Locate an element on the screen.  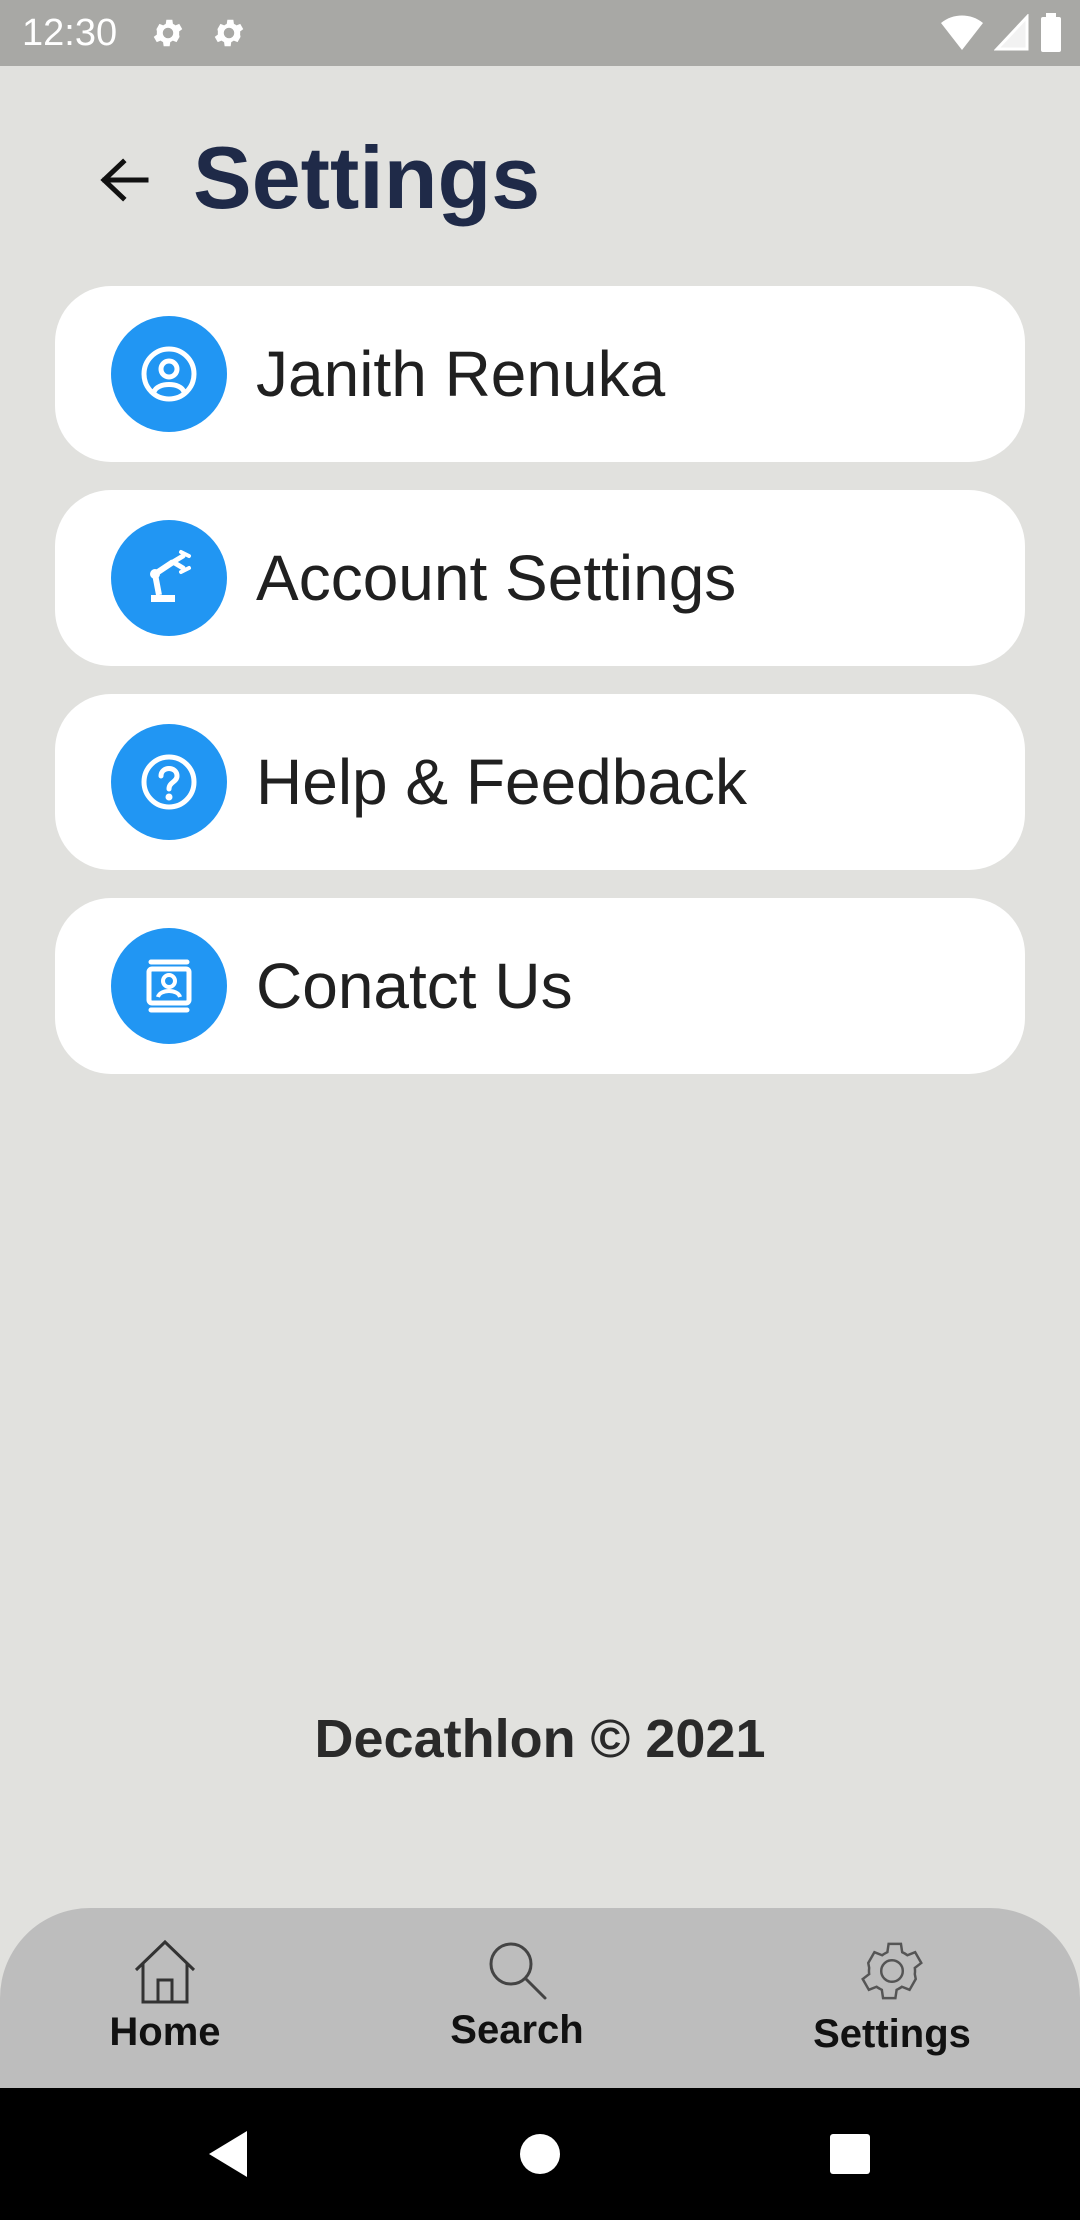
home-circle-icon is located at coordinates (540, 2154).